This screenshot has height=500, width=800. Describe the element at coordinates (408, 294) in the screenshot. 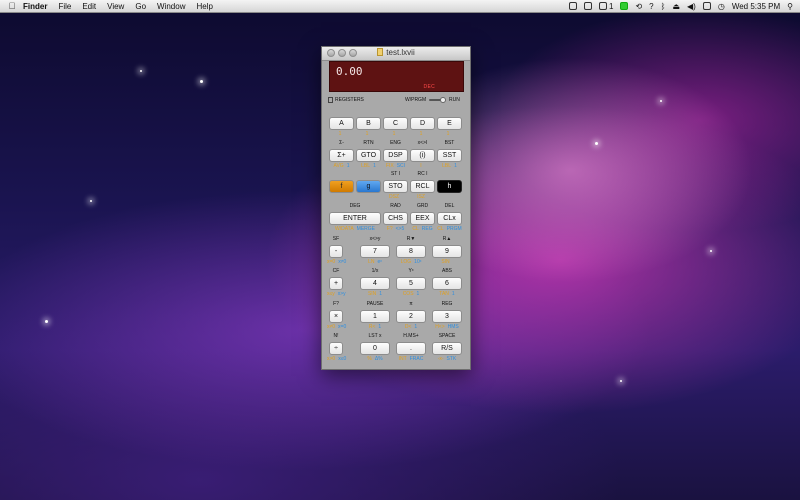

I see `key-f-label: COS` at that location.